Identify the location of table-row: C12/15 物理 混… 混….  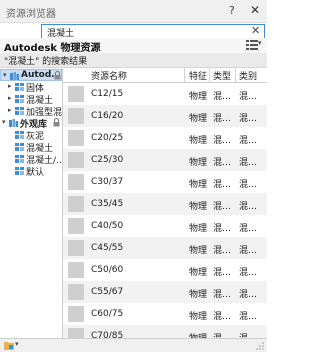
(165, 94).